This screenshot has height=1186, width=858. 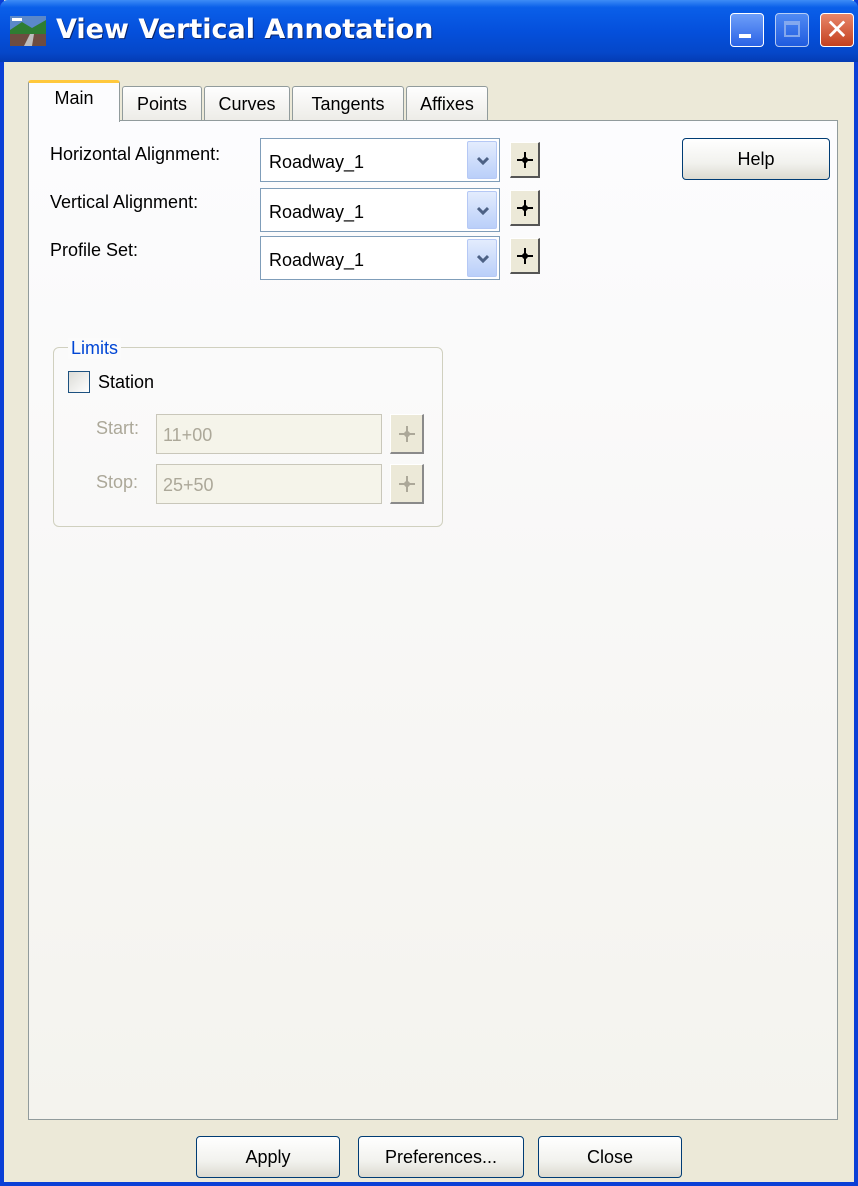 What do you see at coordinates (380, 210) in the screenshot?
I see `vertical-alignment-select: Roadway_1` at bounding box center [380, 210].